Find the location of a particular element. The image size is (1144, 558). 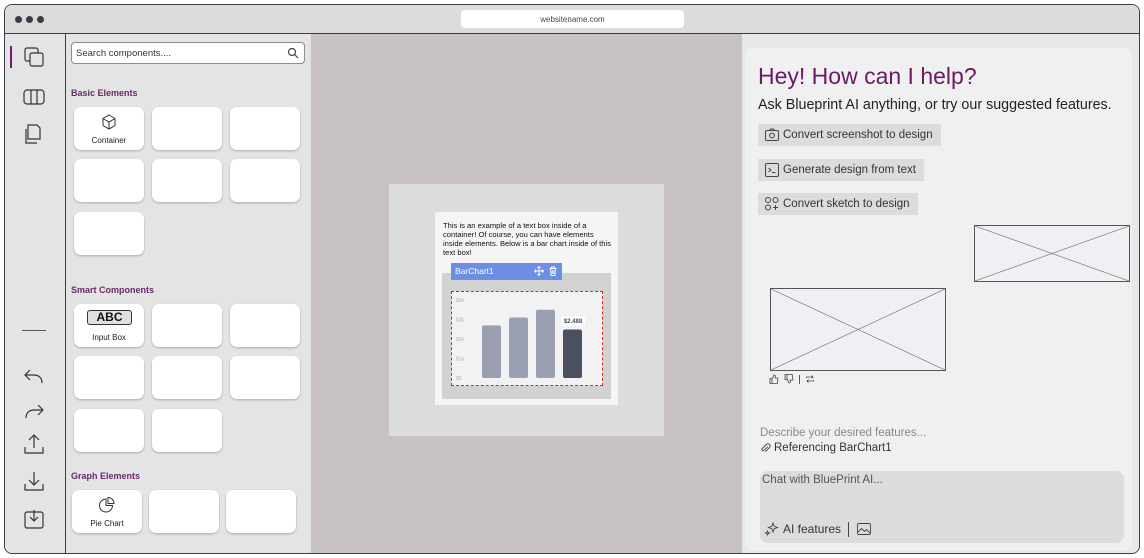

bar-data-label: $2.488 is located at coordinates (573, 322).